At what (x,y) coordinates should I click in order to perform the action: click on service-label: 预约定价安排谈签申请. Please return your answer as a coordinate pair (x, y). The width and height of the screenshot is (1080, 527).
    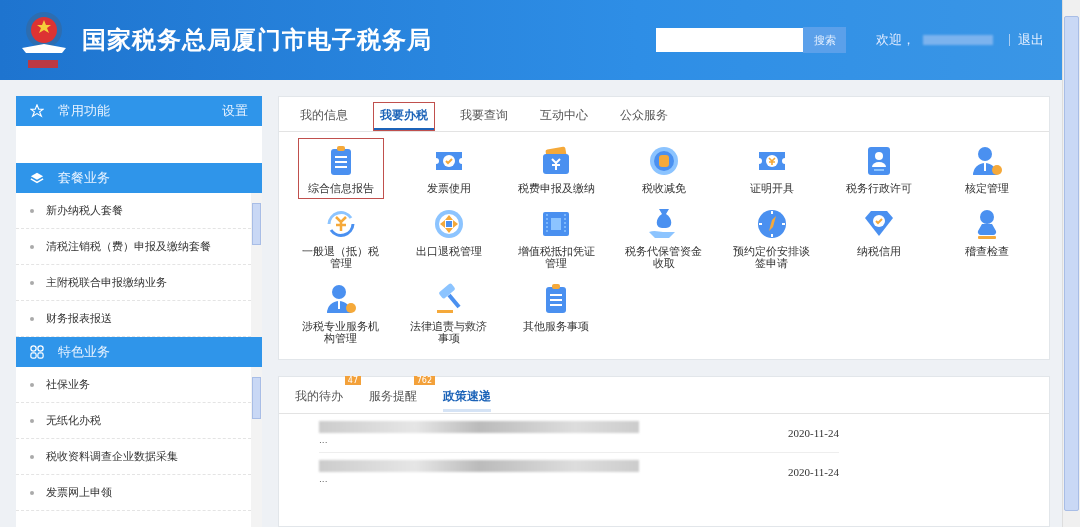
    Looking at the image, I should click on (772, 257).